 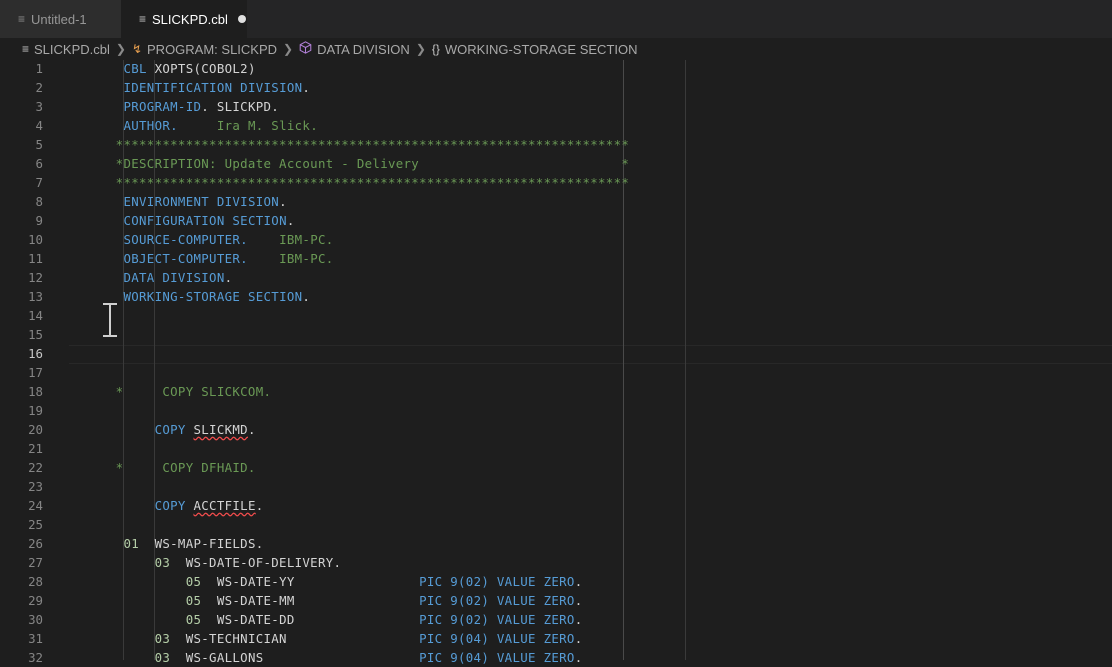 What do you see at coordinates (21, 239) in the screenshot?
I see `line-number: 10` at bounding box center [21, 239].